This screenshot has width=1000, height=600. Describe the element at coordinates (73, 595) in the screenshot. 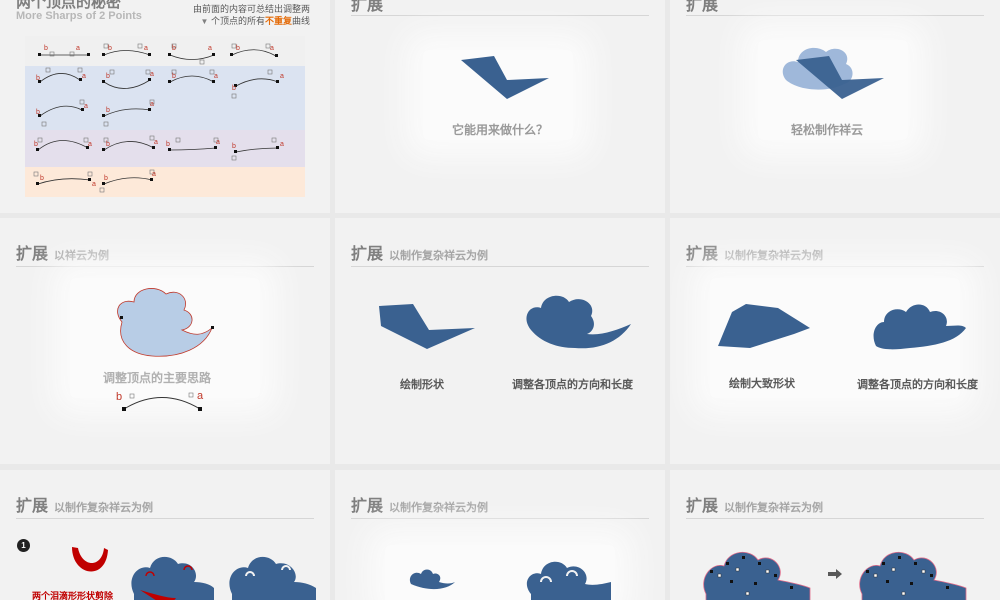

I see `slide-7-caption: 两个泪滴形形状剪除` at that location.